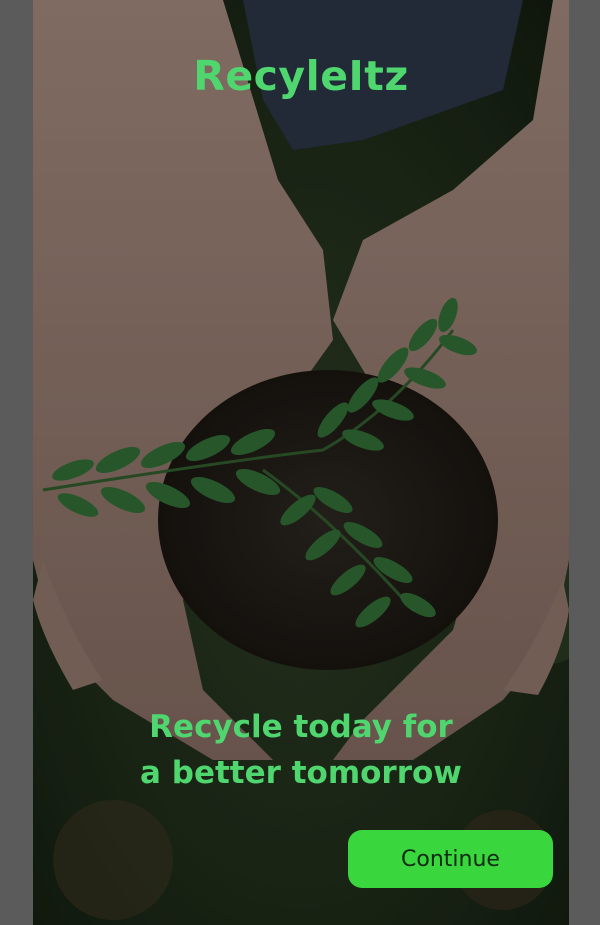  Describe the element at coordinates (301, 727) in the screenshot. I see `tagline-line-1: Recycle today for` at that location.